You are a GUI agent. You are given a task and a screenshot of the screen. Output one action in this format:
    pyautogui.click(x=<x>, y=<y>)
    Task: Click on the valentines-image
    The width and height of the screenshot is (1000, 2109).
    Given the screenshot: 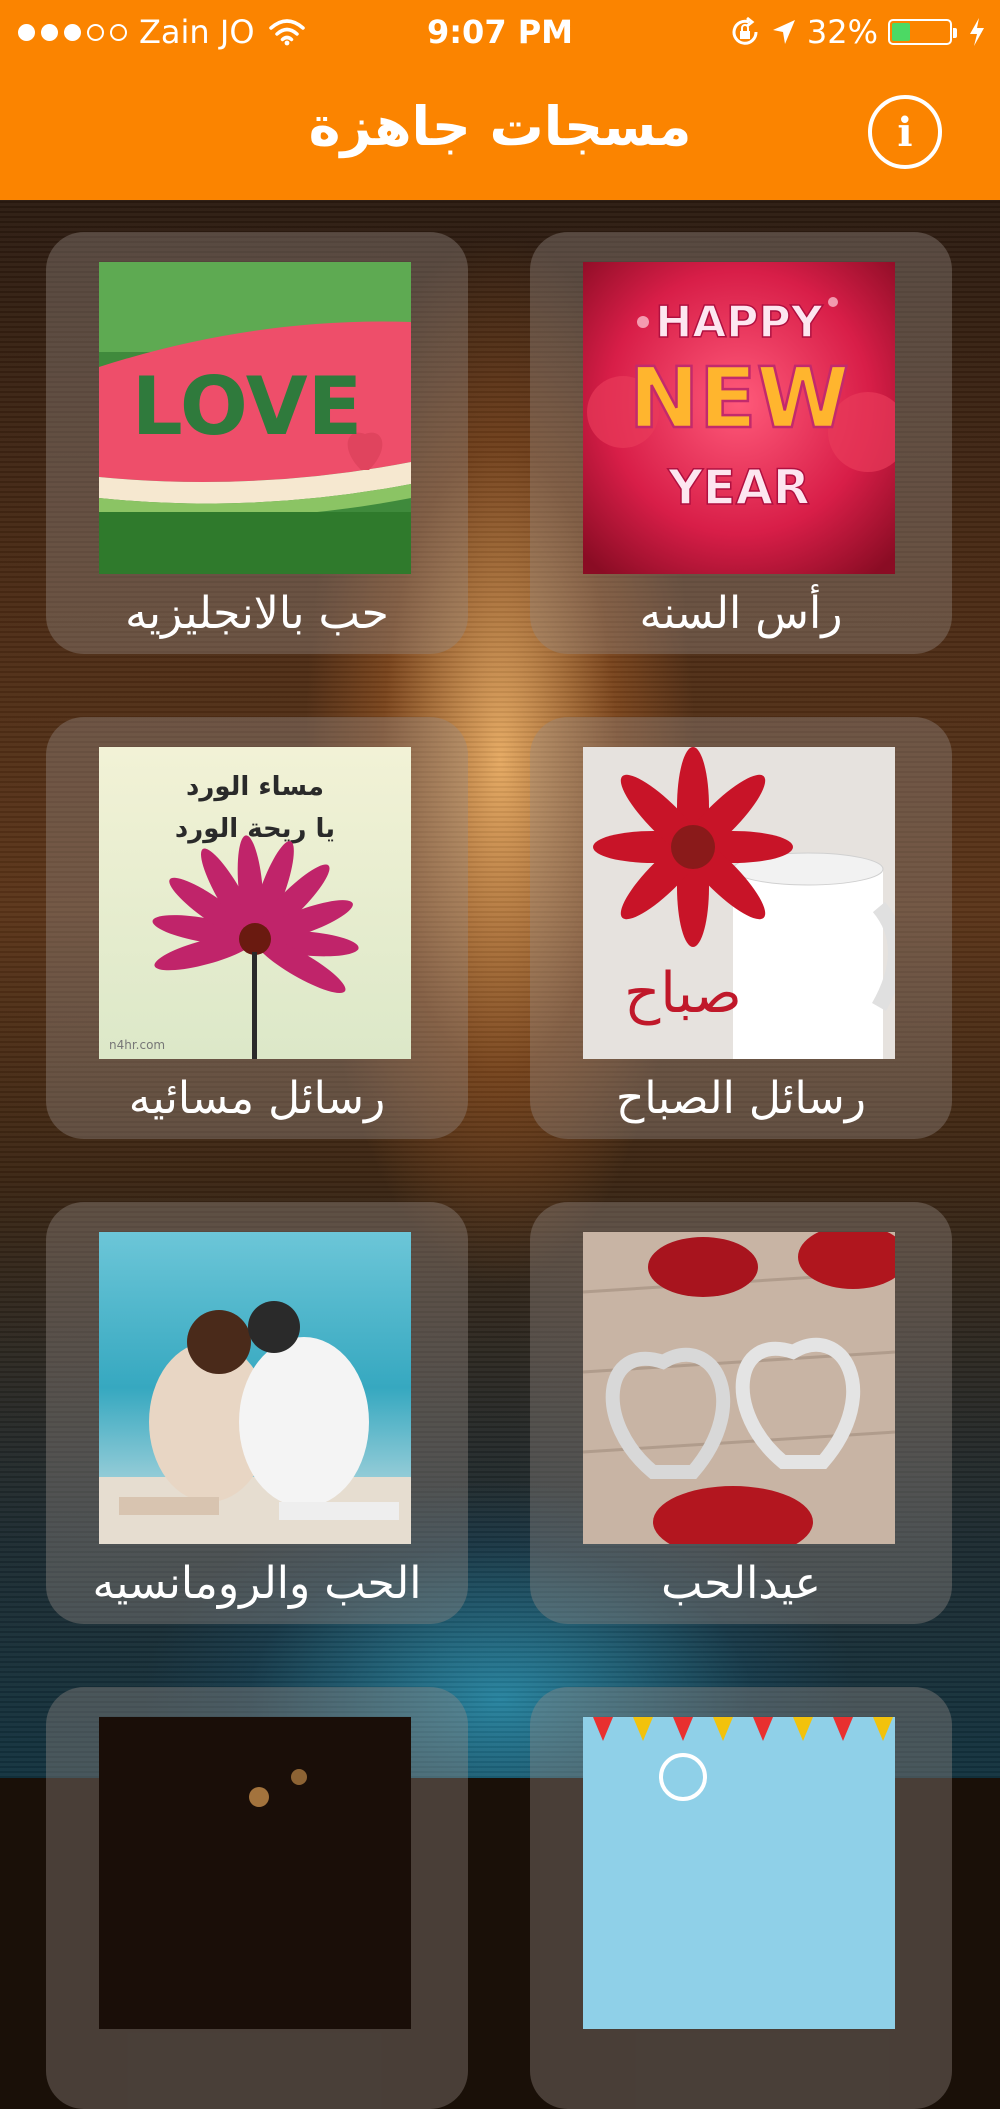 What is the action you would take?
    pyautogui.click(x=739, y=1388)
    